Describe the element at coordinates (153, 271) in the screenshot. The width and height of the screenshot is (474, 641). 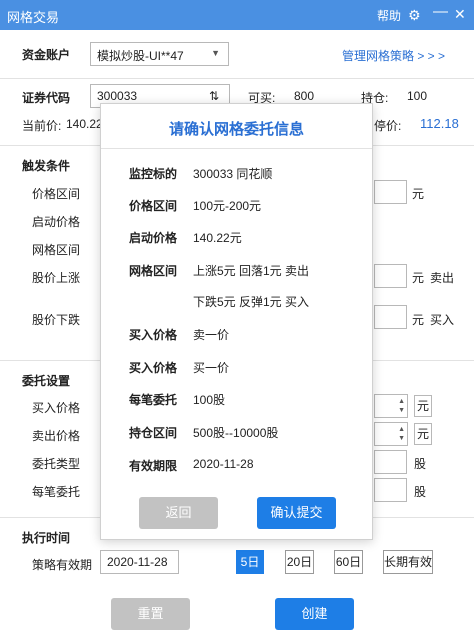
I see `dialog-row-label: 网格区间` at that location.